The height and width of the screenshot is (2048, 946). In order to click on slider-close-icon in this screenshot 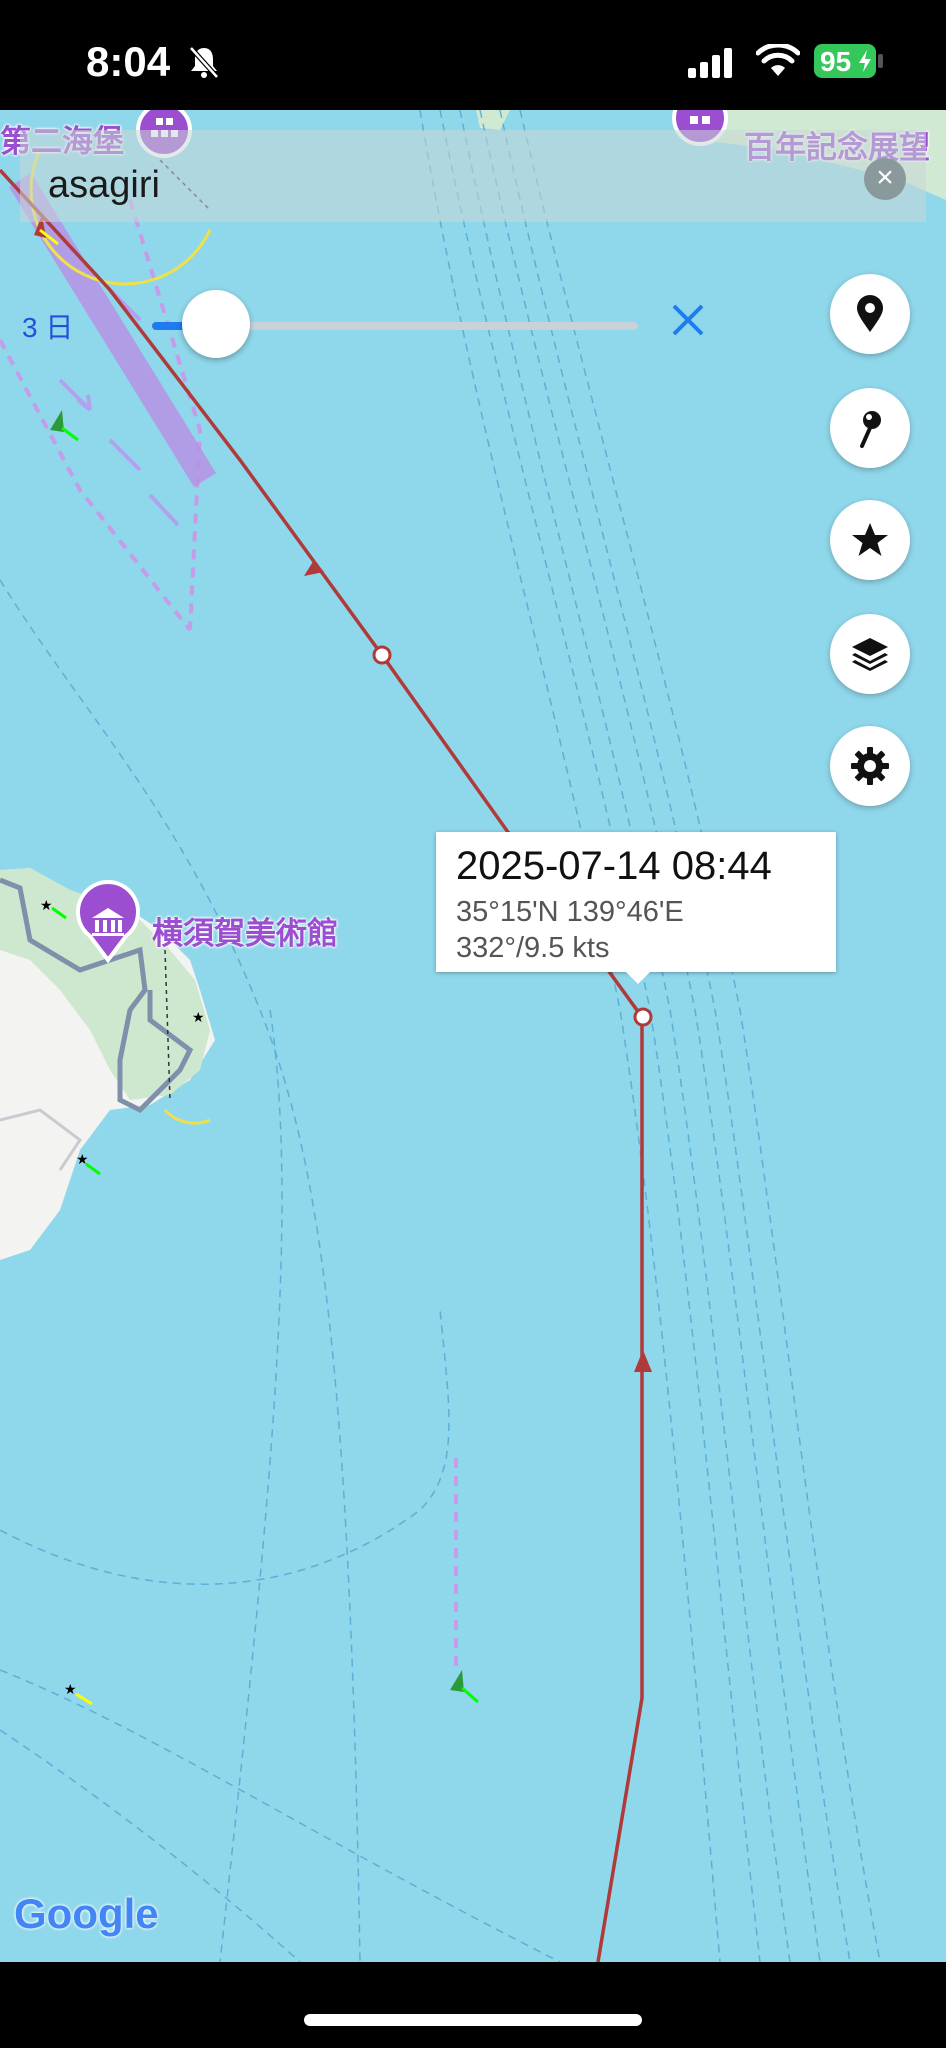, I will do `click(688, 320)`.